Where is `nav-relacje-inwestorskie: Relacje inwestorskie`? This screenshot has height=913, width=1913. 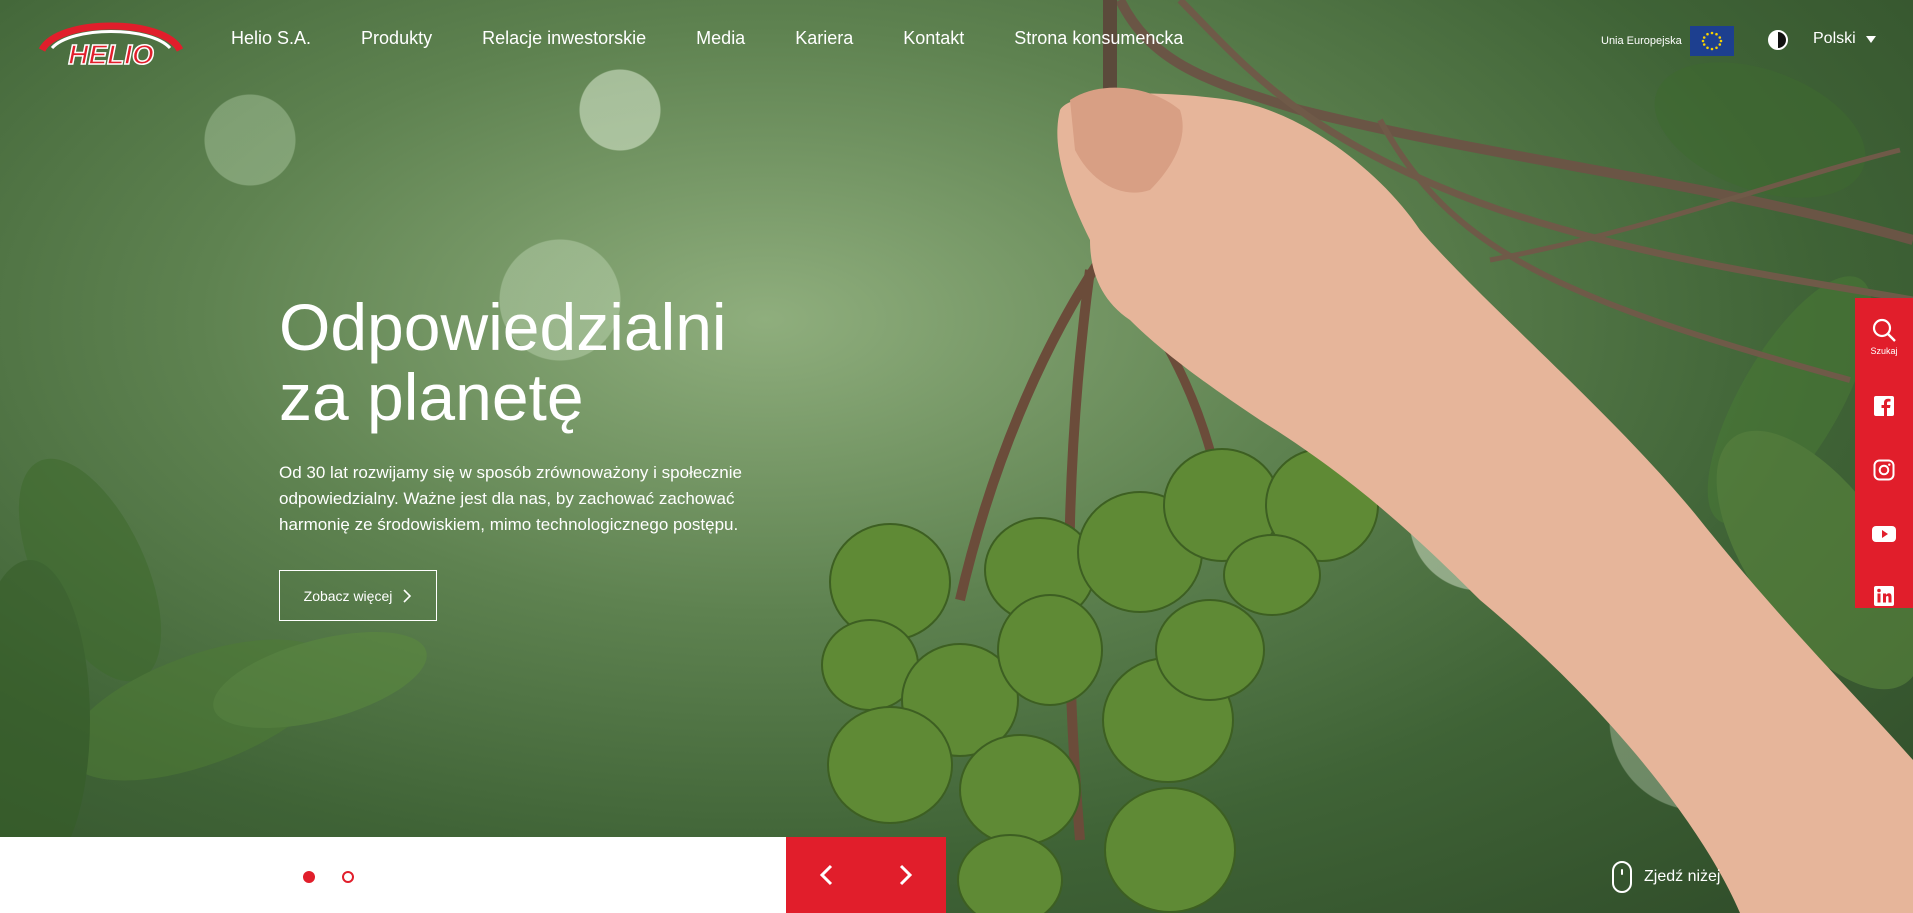 nav-relacje-inwestorskie: Relacje inwestorskie is located at coordinates (564, 38).